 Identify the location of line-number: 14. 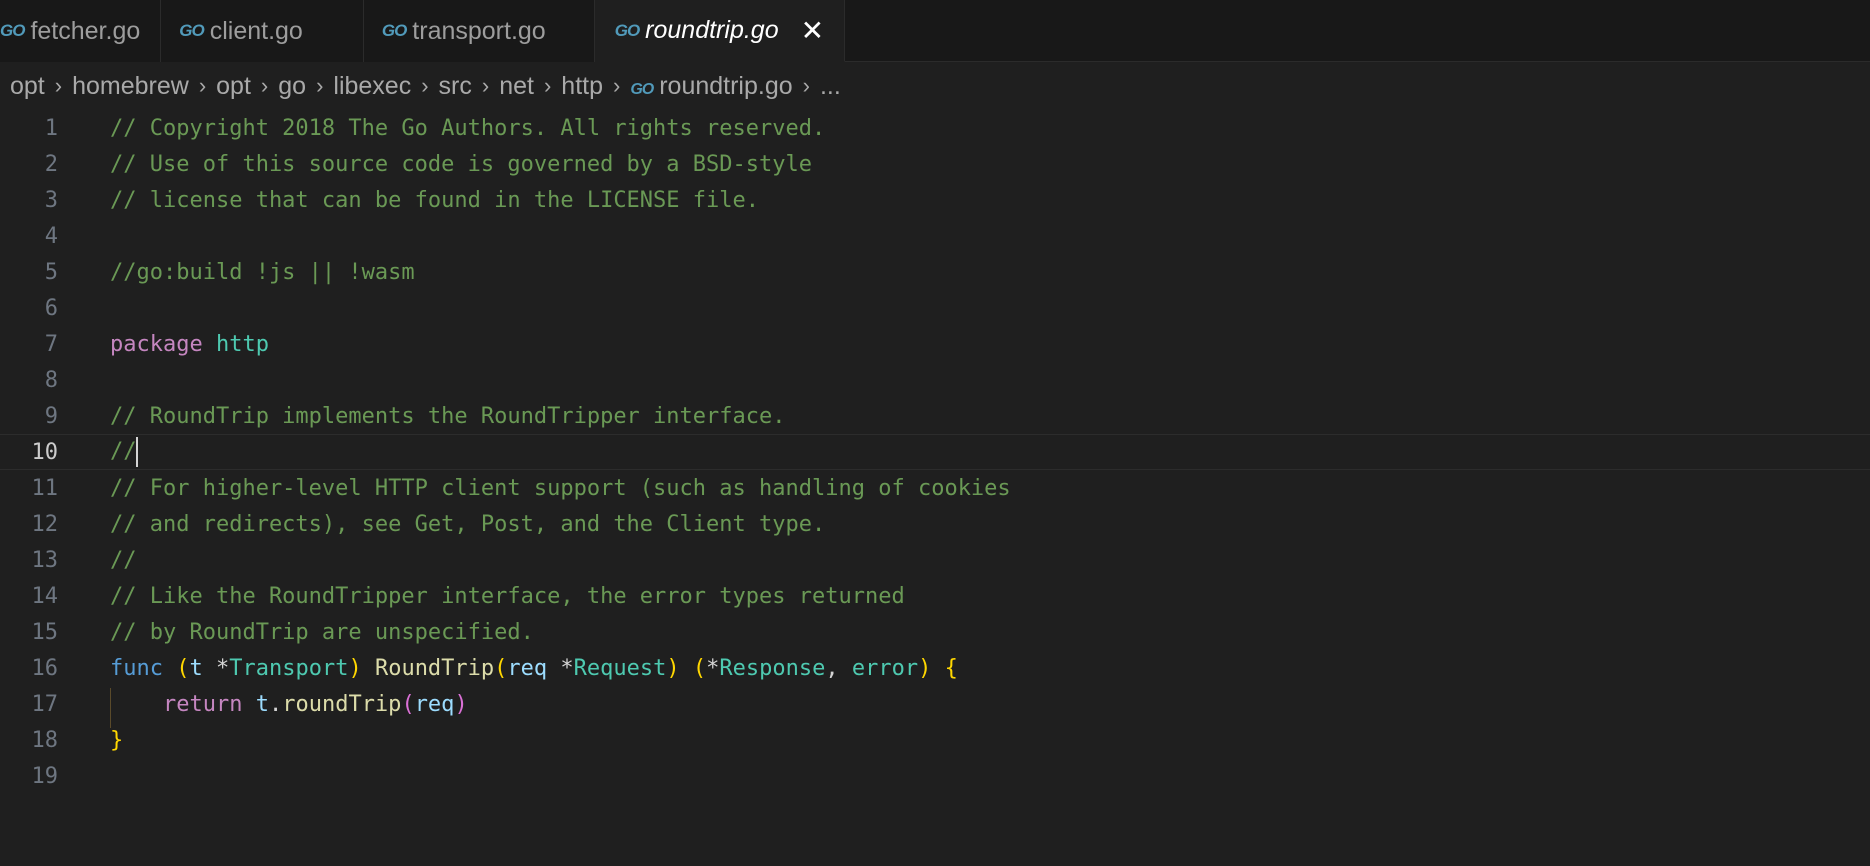
(45, 596).